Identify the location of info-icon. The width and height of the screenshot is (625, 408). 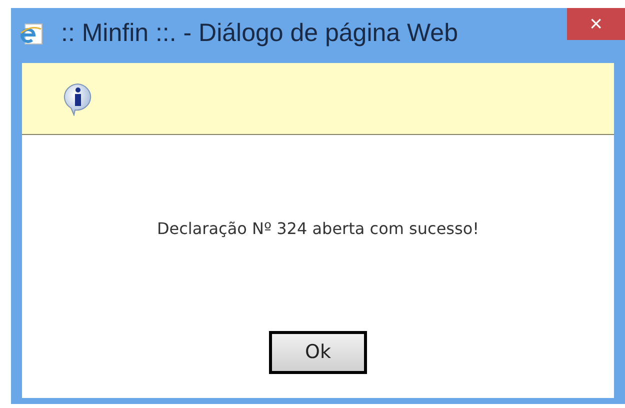
(78, 99).